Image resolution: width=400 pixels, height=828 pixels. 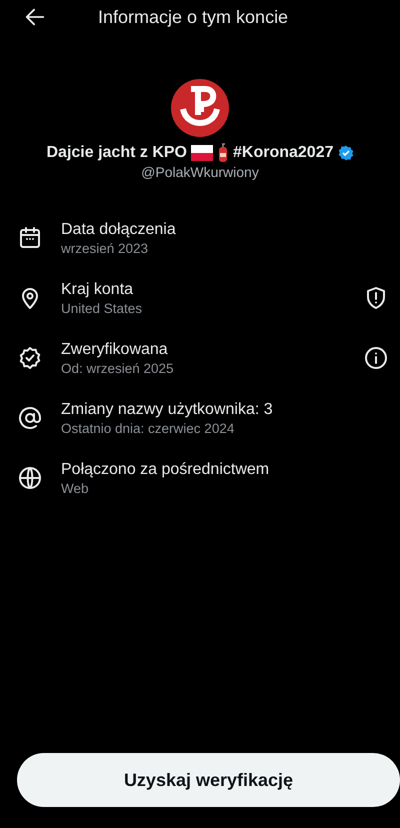 What do you see at coordinates (200, 108) in the screenshot?
I see `avatar-logo` at bounding box center [200, 108].